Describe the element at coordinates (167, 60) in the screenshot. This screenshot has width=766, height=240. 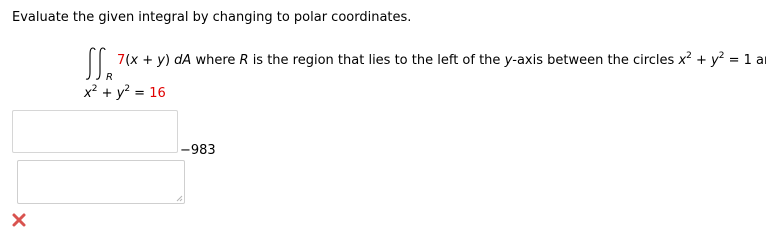
I see `integrand-close-paren: )` at that location.